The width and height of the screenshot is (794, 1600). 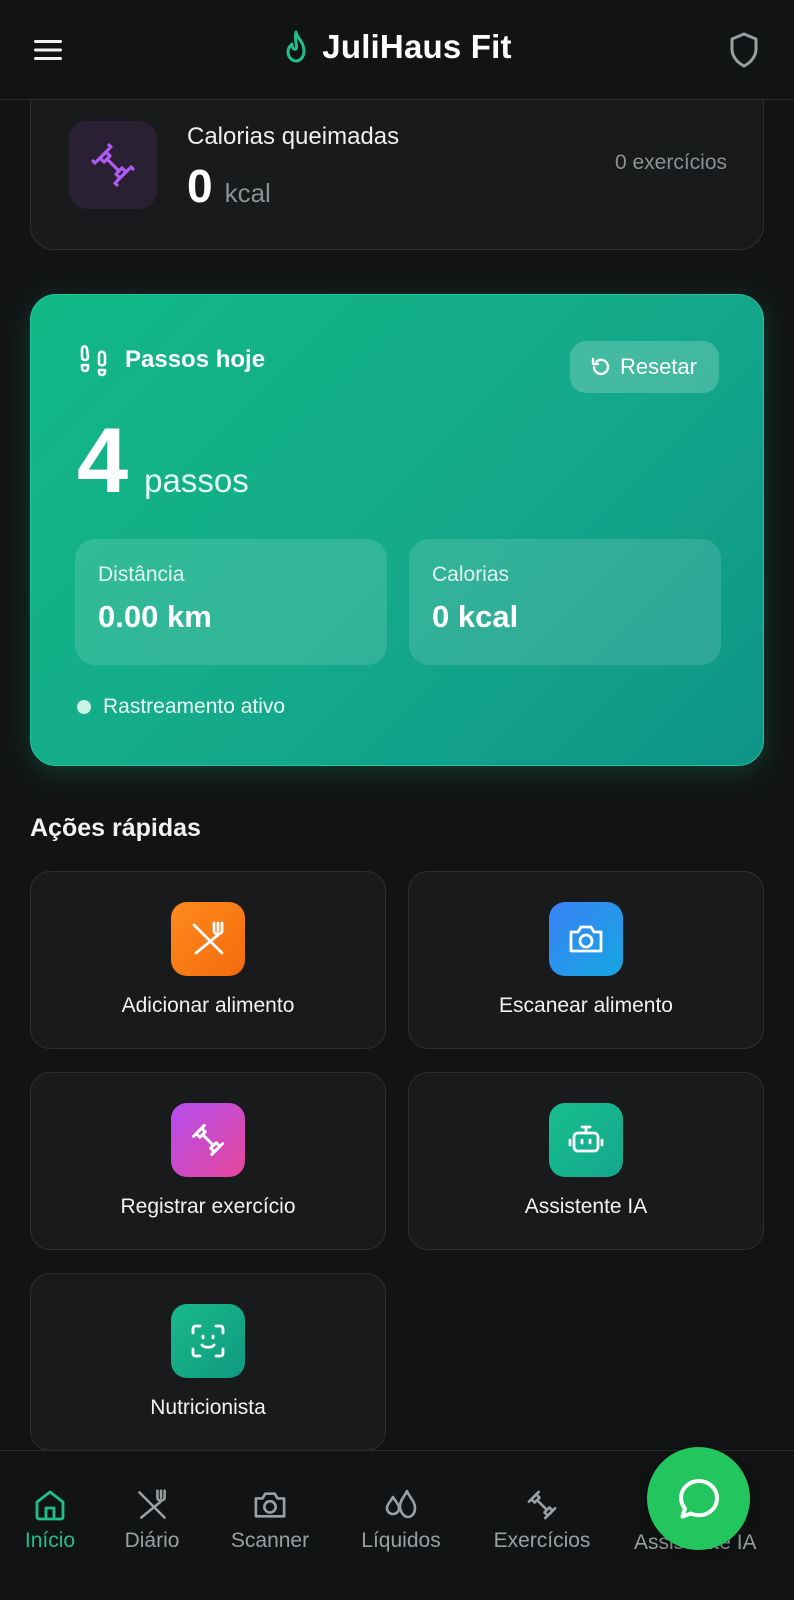 I want to click on ai-assistant-icon-box, so click(x=586, y=1140).